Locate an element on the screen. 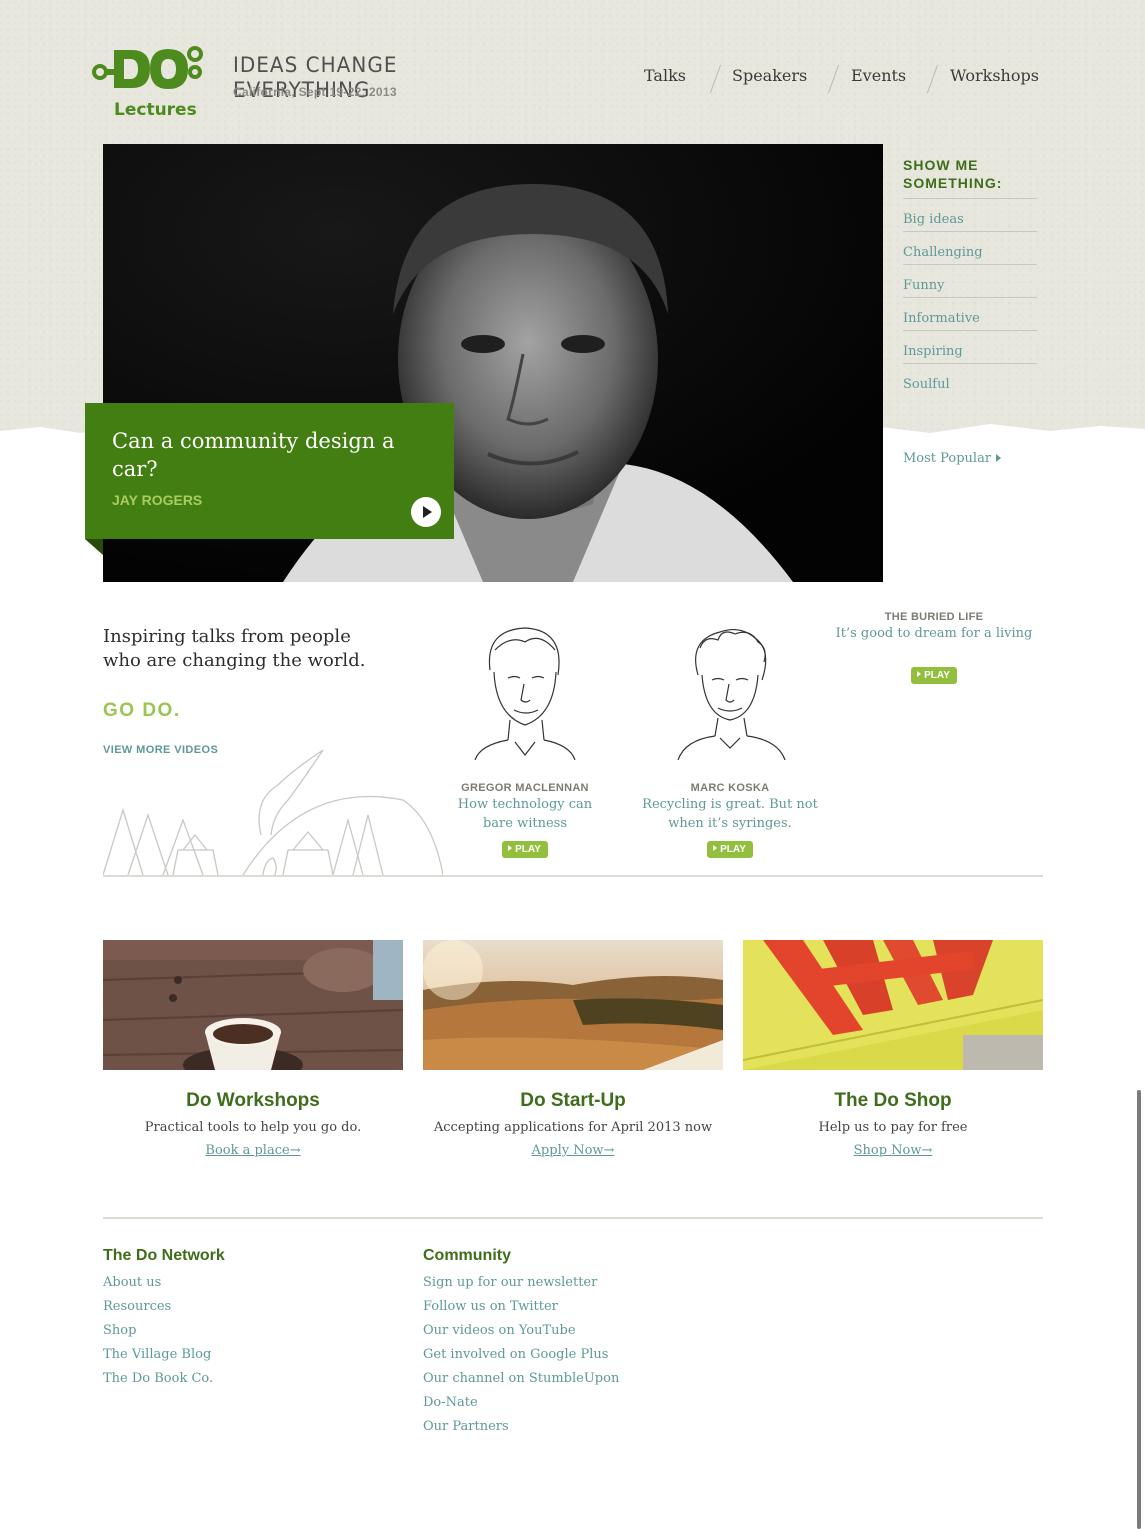 This screenshot has height=1529, width=1145. footer-link-stumbleupon: Our channel on StumbleUpon is located at coordinates (521, 1378).